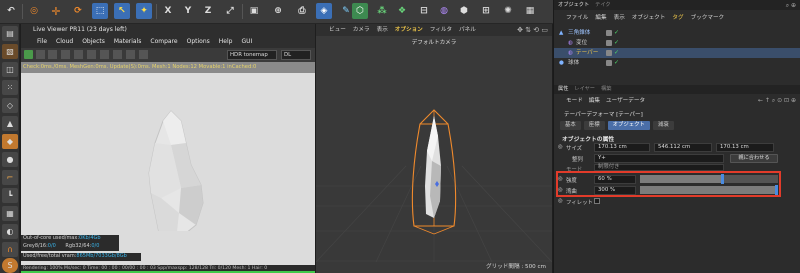 This screenshot has height=273, width=800. I want to click on am-menu-userdata: ユーザーデータ, so click(625, 101).